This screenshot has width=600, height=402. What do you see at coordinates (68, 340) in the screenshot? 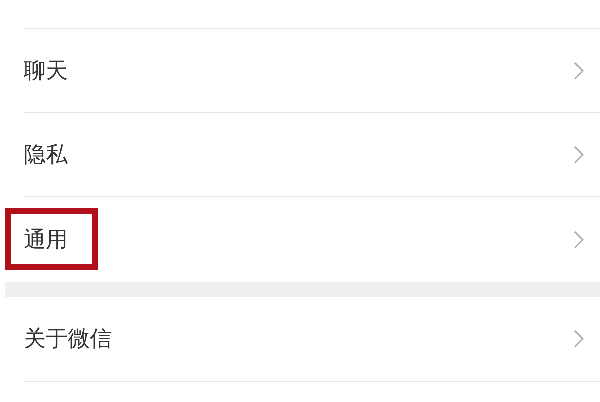
I see `item-label: 关于微信` at bounding box center [68, 340].